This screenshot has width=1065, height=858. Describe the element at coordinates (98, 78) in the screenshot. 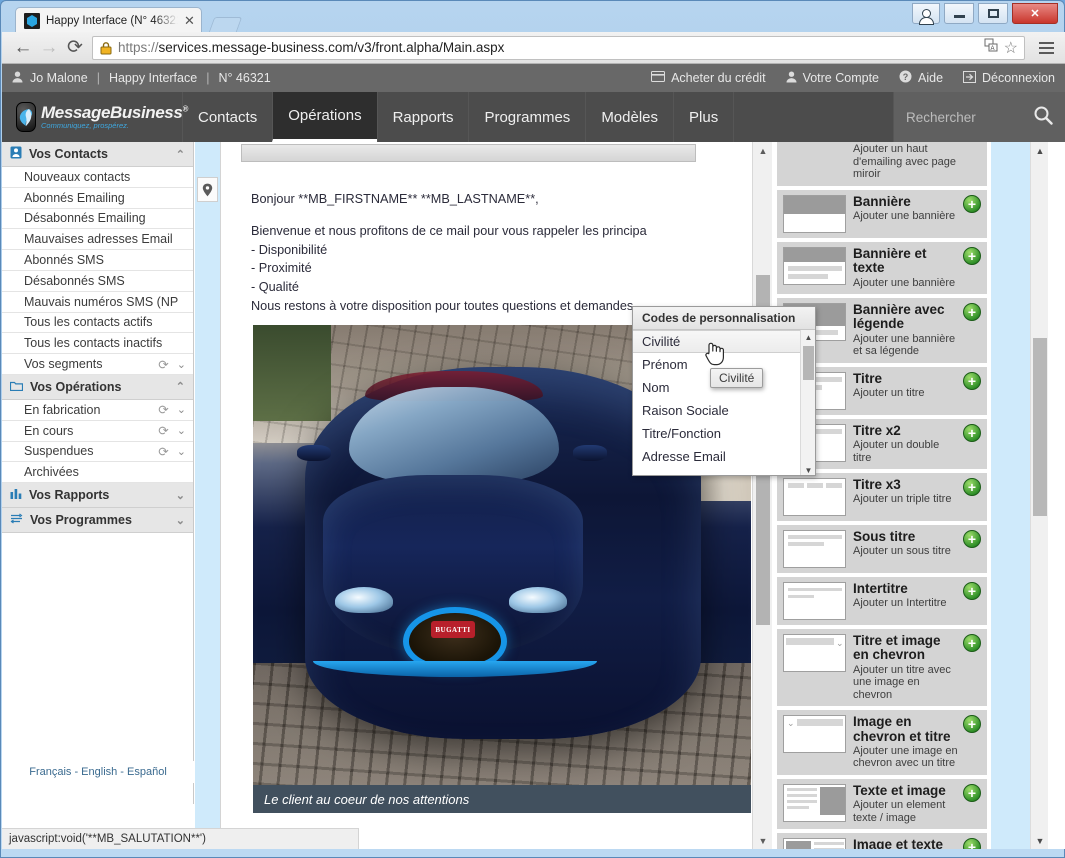

I see `account-sep-1: |` at that location.